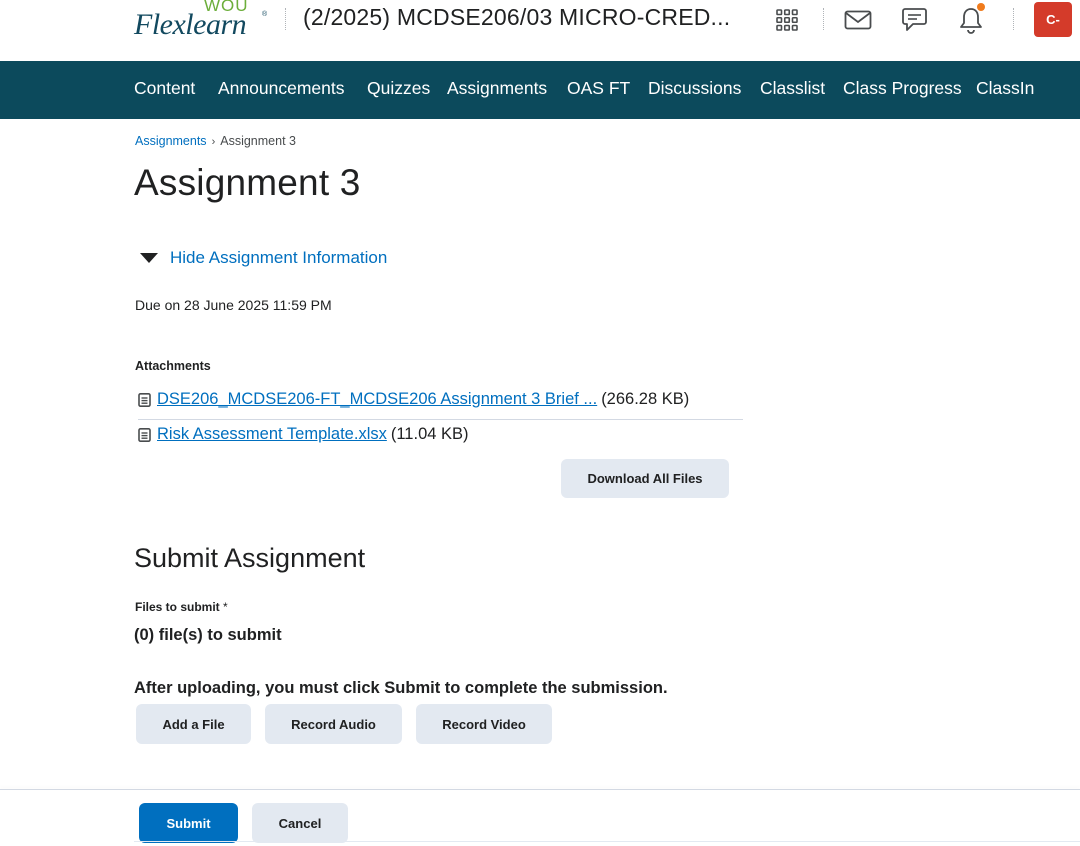 This screenshot has height=846, width=1080. I want to click on record-audio-button: Record Audio, so click(333, 724).